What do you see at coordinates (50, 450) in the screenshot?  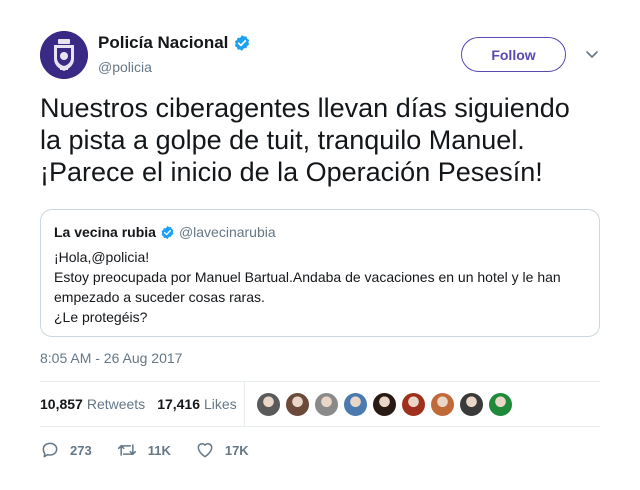 I see `reply-icon` at bounding box center [50, 450].